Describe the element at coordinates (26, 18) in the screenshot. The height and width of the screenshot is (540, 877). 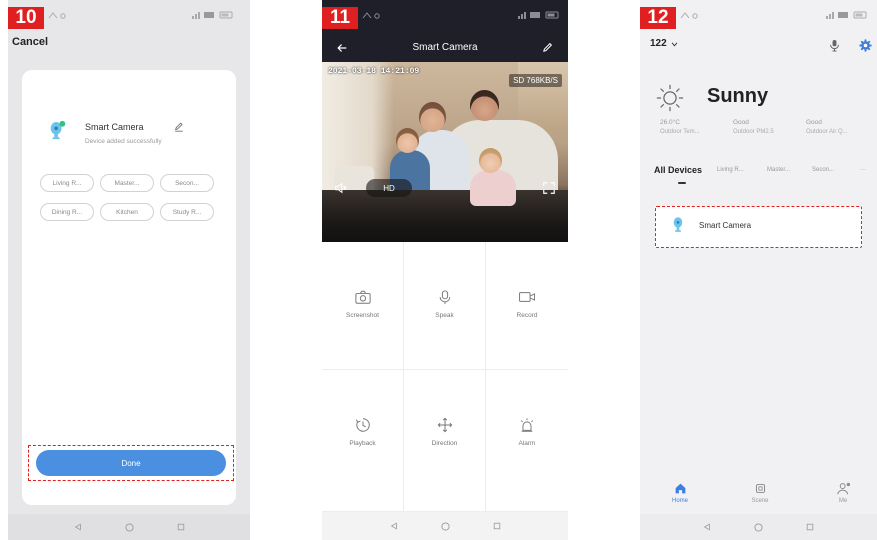
I see `step-label: 10` at that location.